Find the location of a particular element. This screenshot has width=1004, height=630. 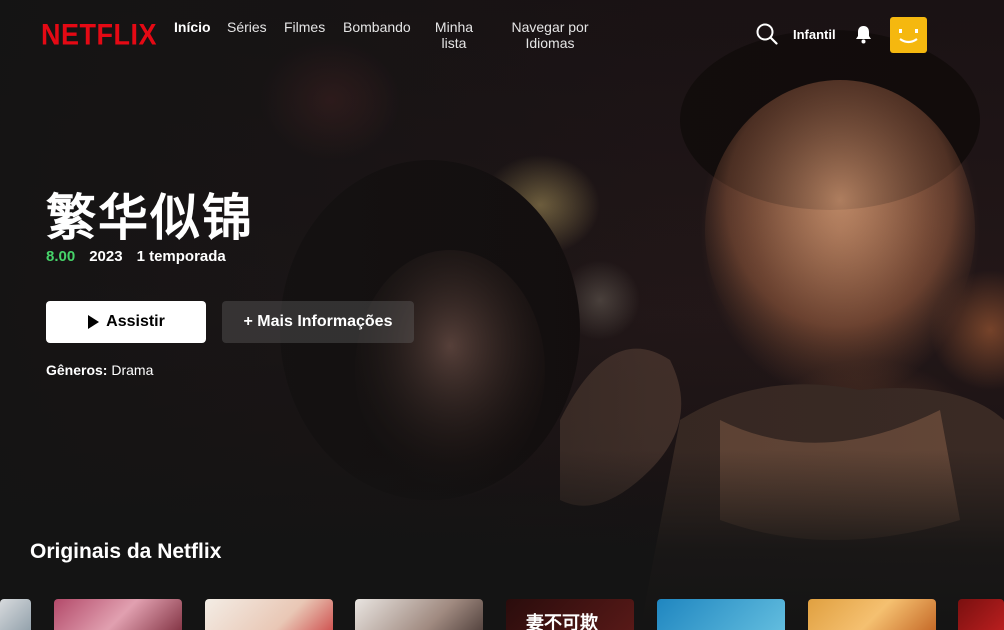

genres-label: Gêneros: is located at coordinates (77, 370).